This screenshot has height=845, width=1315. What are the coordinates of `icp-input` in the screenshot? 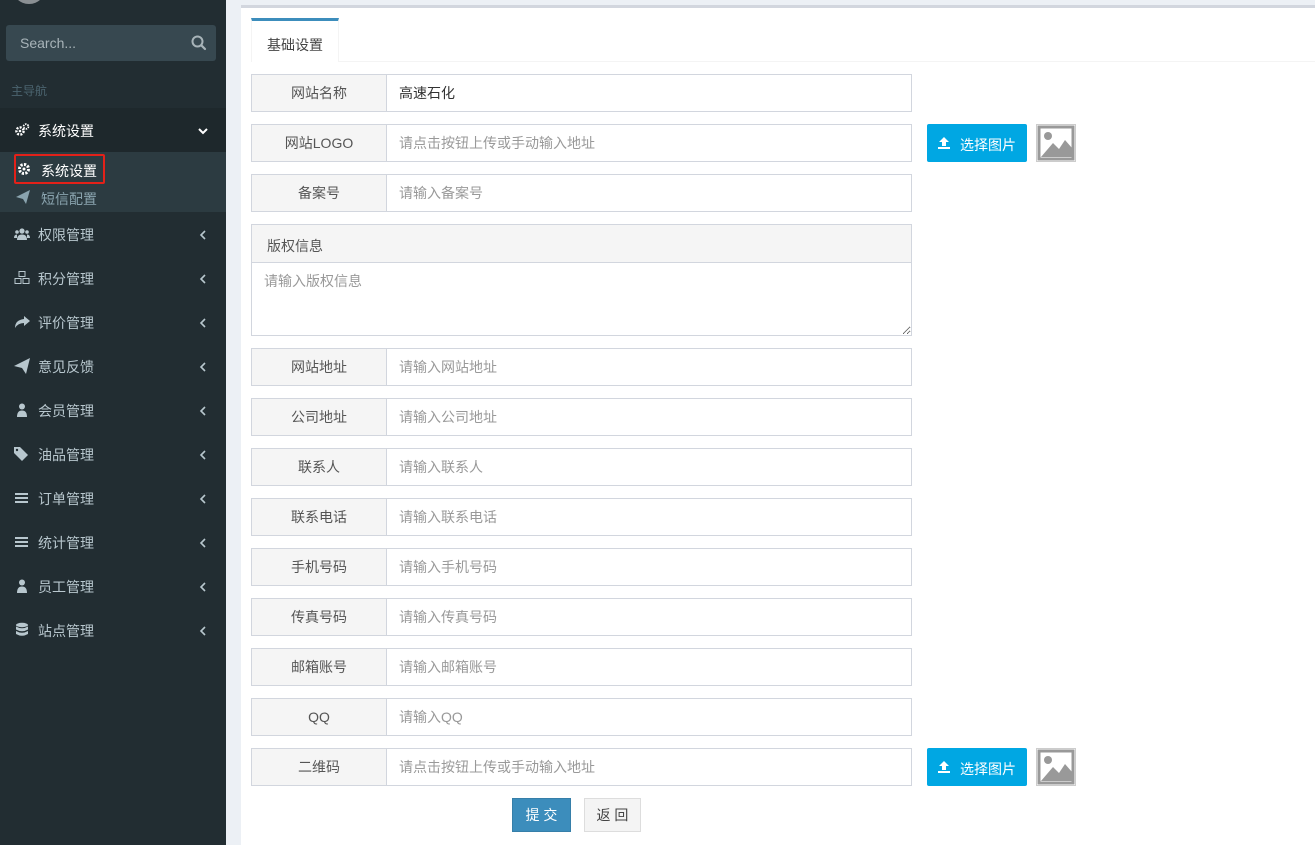 It's located at (649, 193).